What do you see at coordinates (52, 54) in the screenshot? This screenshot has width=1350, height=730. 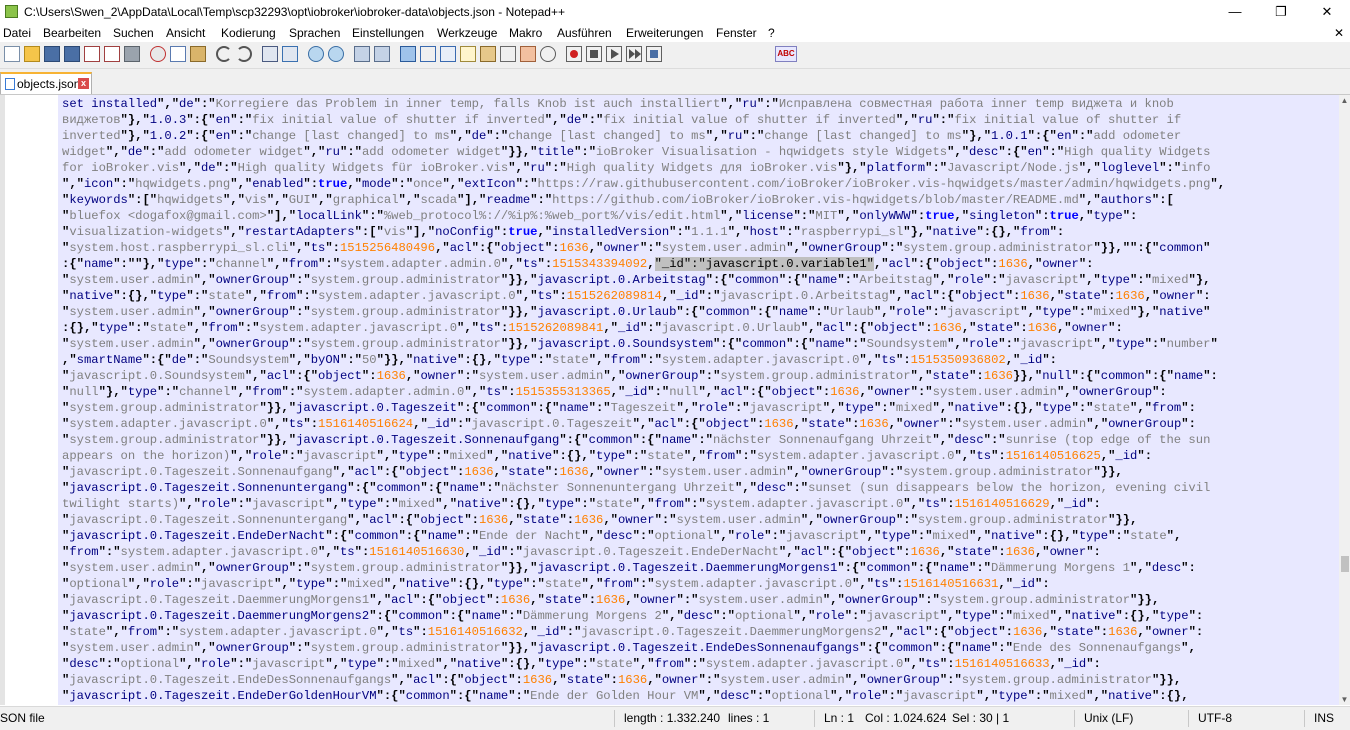 I see `save-icon` at bounding box center [52, 54].